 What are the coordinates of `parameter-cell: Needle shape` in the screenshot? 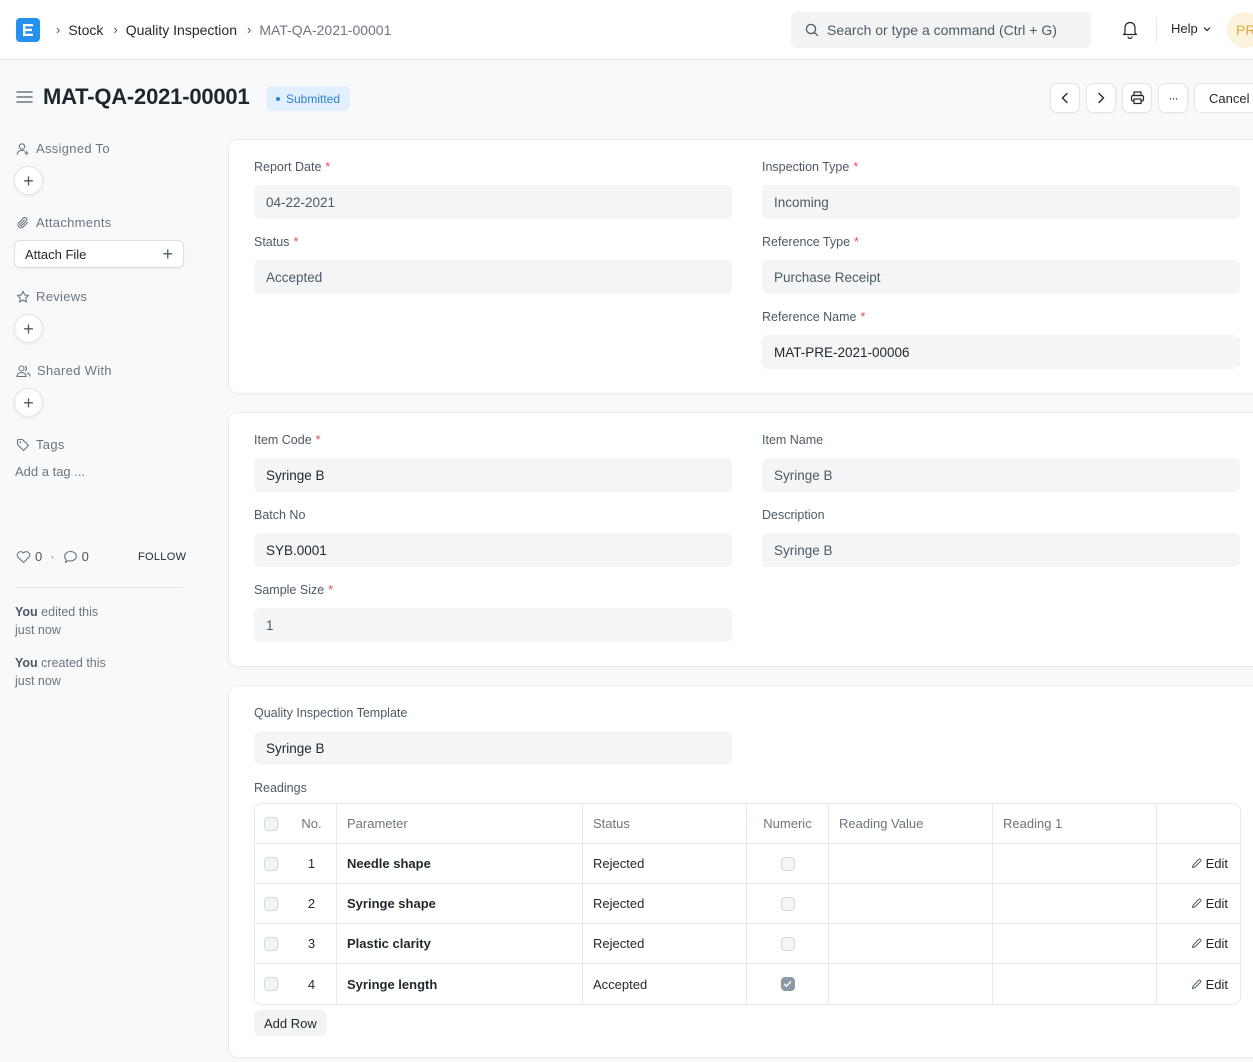 It's located at (460, 863).